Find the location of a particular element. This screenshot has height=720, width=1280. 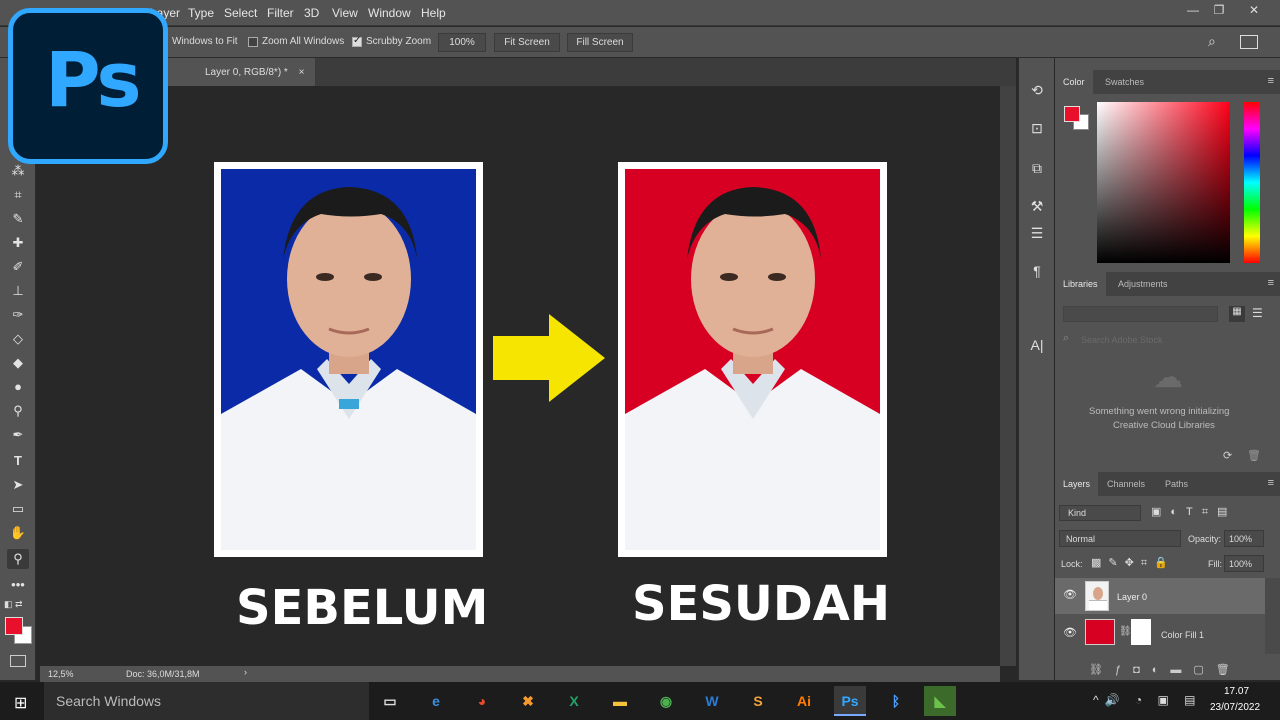

zoom-level-text: 12,5% is located at coordinates (61, 674).